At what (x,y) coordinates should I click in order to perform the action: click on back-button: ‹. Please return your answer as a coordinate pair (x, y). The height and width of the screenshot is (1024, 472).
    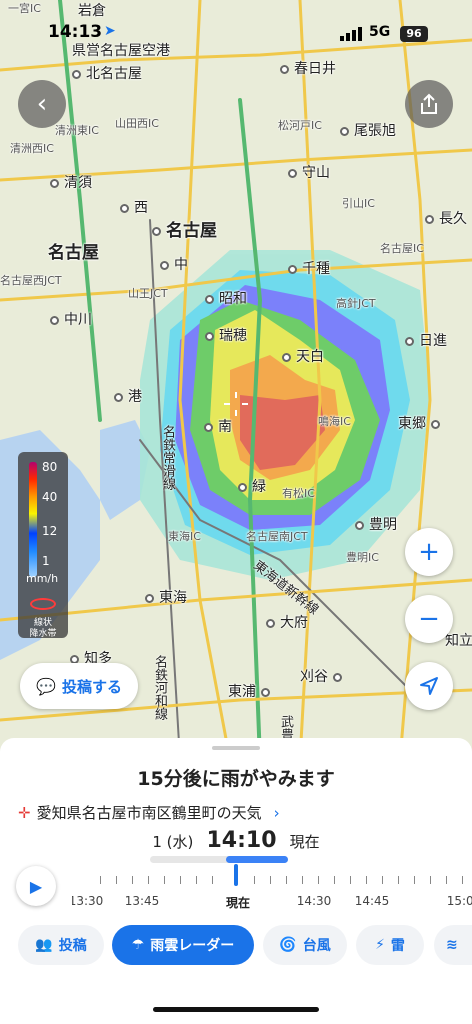
    Looking at the image, I should click on (42, 104).